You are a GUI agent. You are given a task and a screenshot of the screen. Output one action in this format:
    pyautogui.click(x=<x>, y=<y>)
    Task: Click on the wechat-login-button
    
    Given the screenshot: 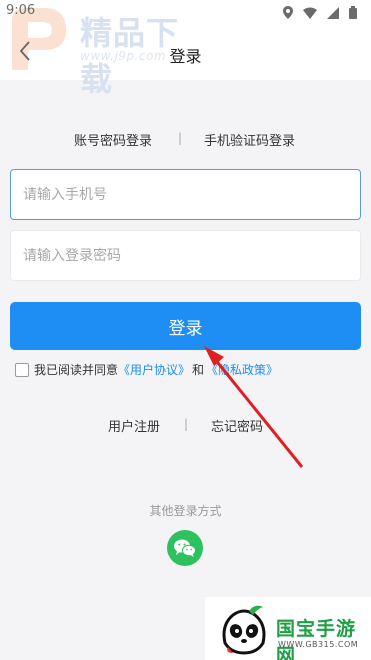 What is the action you would take?
    pyautogui.click(x=185, y=548)
    